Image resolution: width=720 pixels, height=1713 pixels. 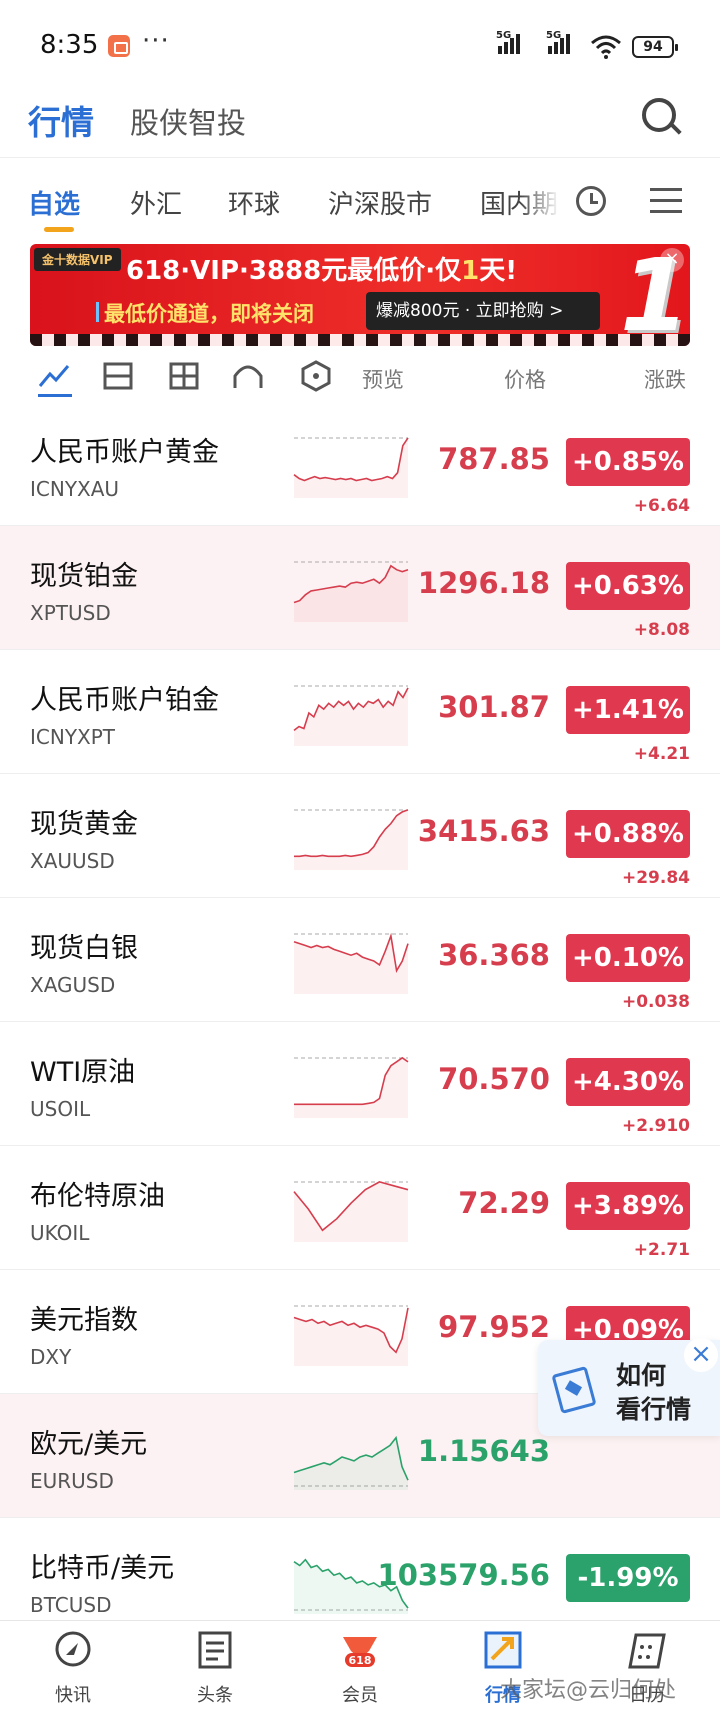 What do you see at coordinates (463, 1575) in the screenshot?
I see `quote-price: 103579.56` at bounding box center [463, 1575].